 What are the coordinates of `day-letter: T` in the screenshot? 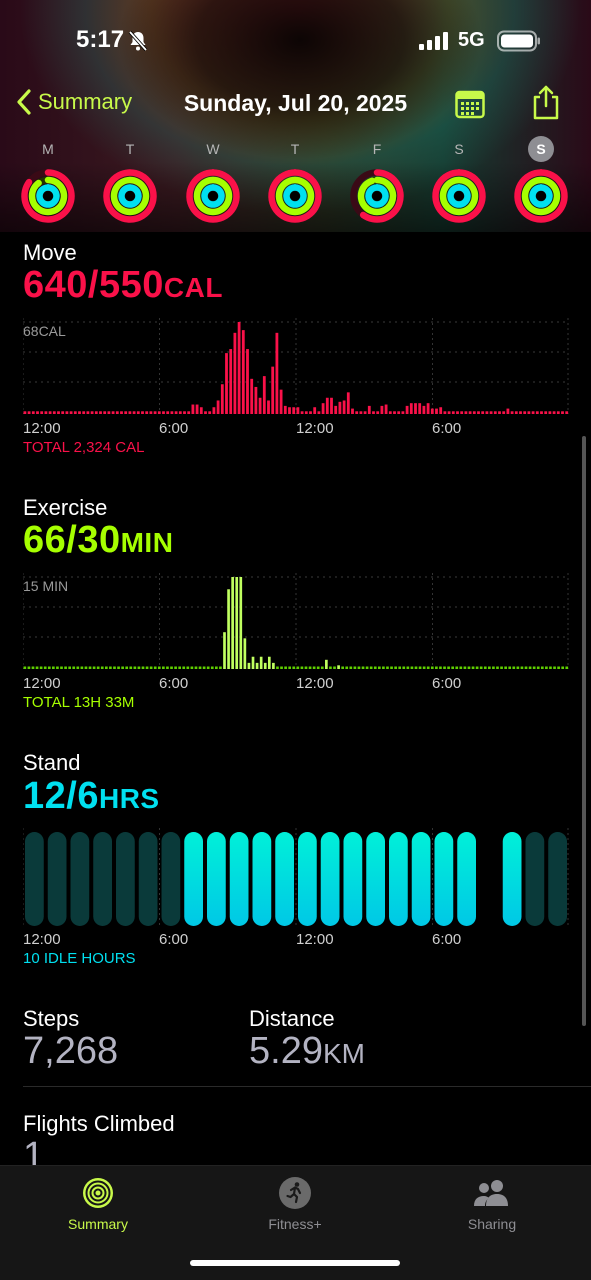 It's located at (295, 149).